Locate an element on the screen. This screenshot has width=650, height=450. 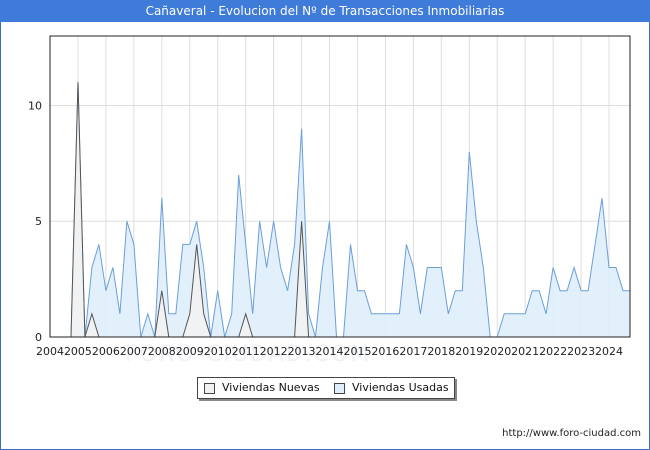
x-tick-label: 2007 is located at coordinates (134, 351).